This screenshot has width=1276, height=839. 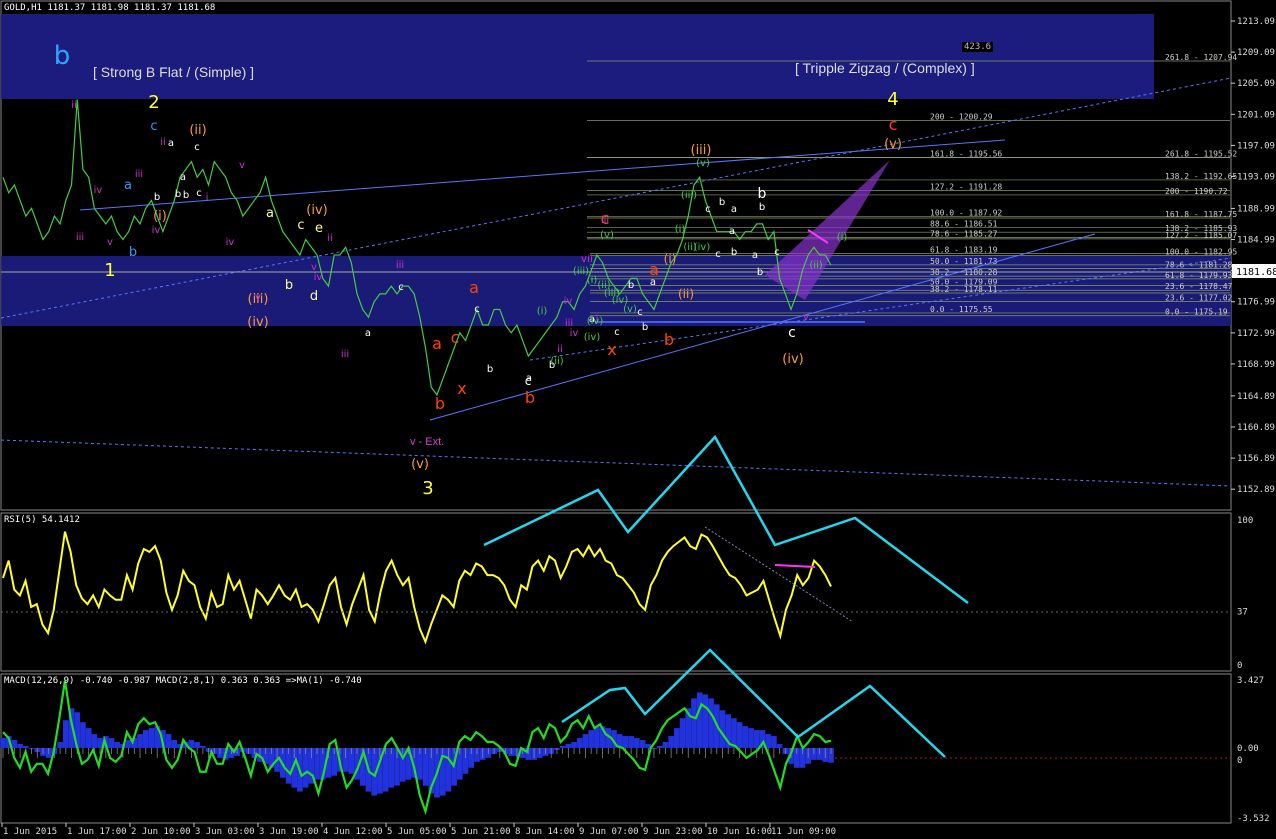 What do you see at coordinates (1256, 490) in the screenshot?
I see `y-tick-label: 1152.89` at bounding box center [1256, 490].